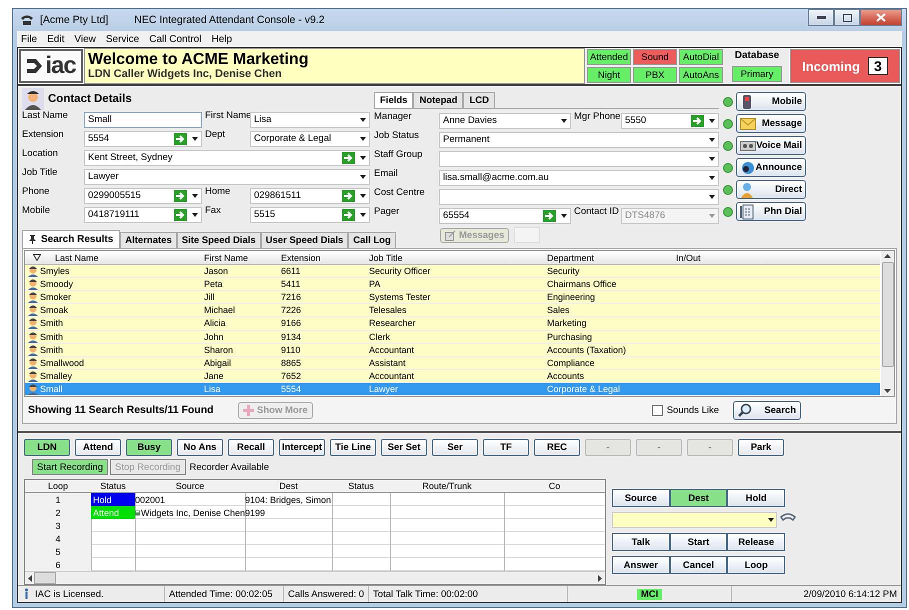 The image size is (909, 610). I want to click on action-button: Mobile, so click(771, 101).